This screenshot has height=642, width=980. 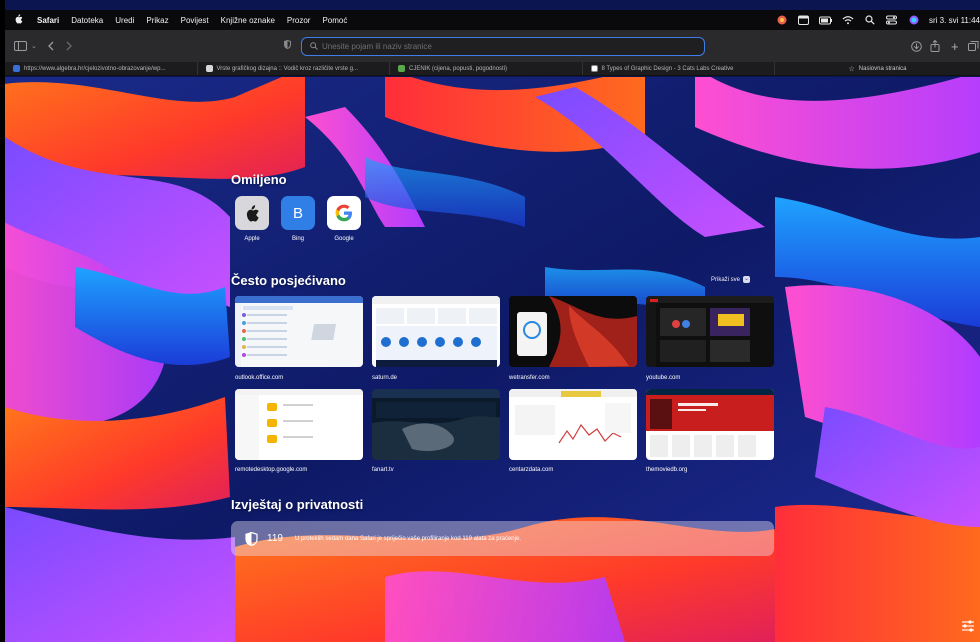 I want to click on downloads-icon, so click(x=916, y=46).